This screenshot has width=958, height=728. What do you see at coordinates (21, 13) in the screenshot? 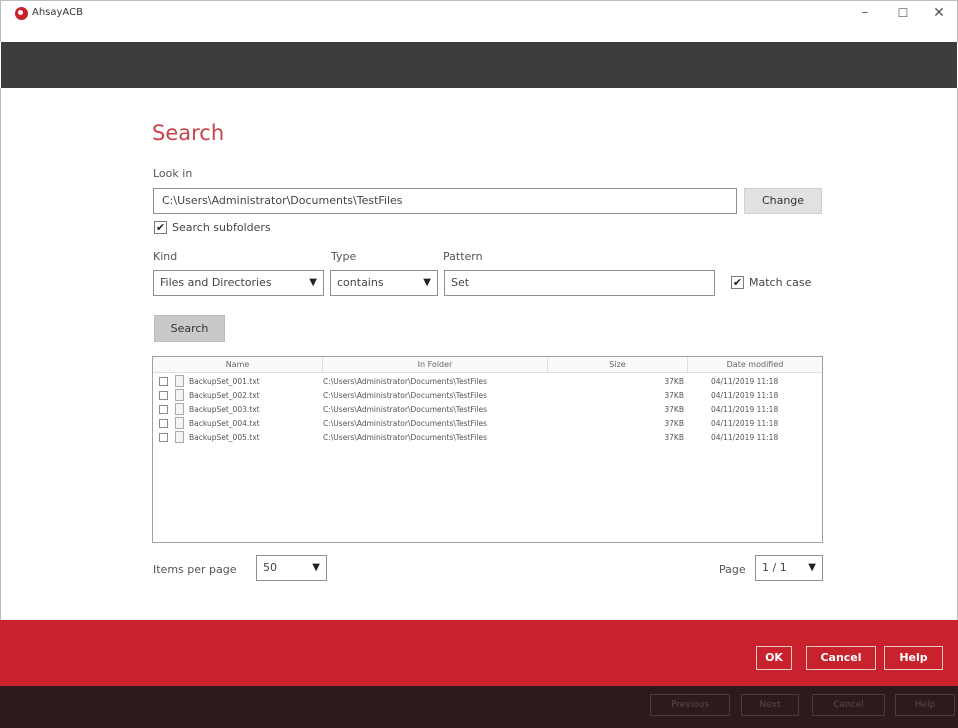
I see `ahsay-logo-icon` at bounding box center [21, 13].